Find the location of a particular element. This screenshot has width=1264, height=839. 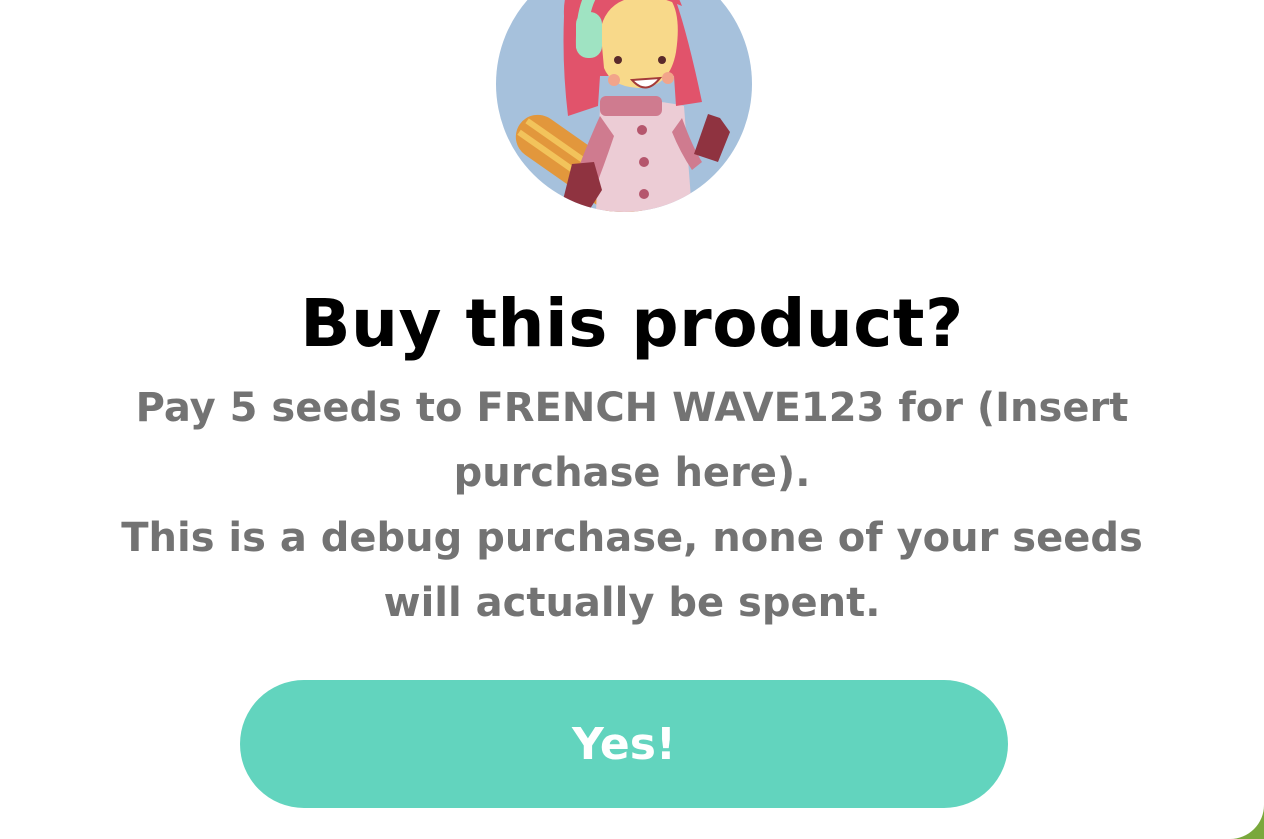

dialog-title: Buy this product? is located at coordinates (632, 323).